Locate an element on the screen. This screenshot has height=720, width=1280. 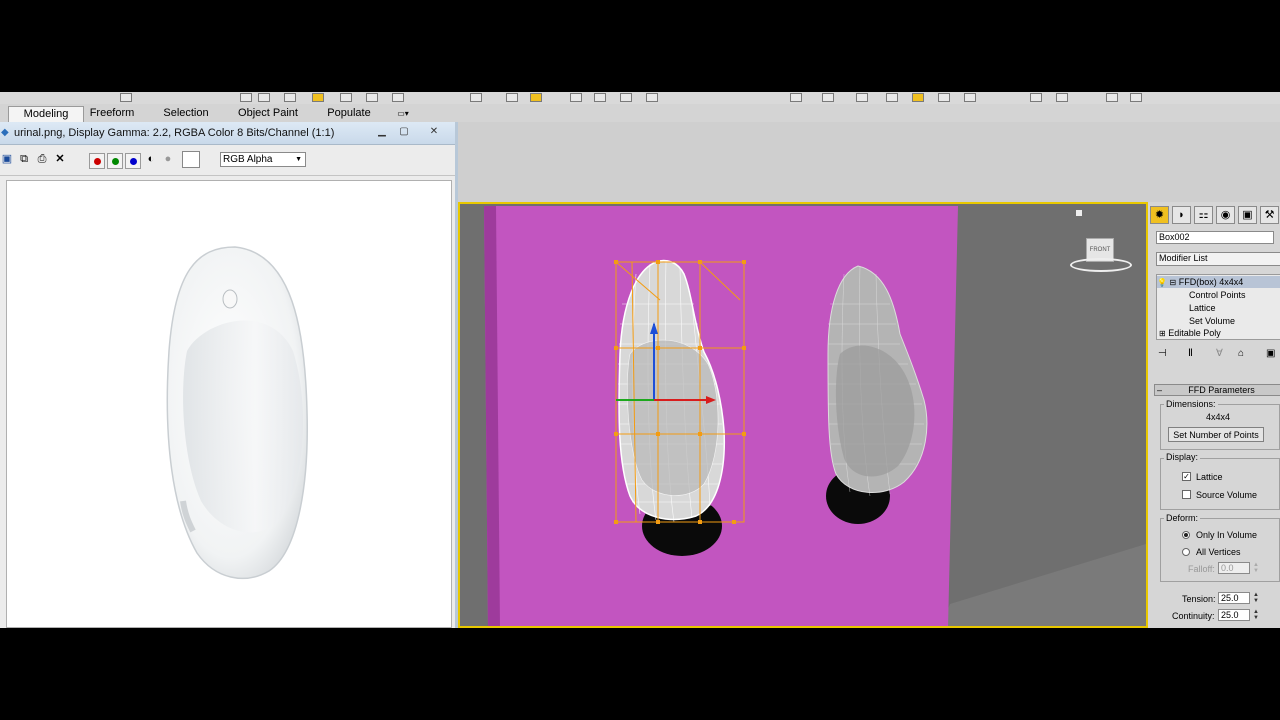
link-icon is located at coordinates (126, 97).